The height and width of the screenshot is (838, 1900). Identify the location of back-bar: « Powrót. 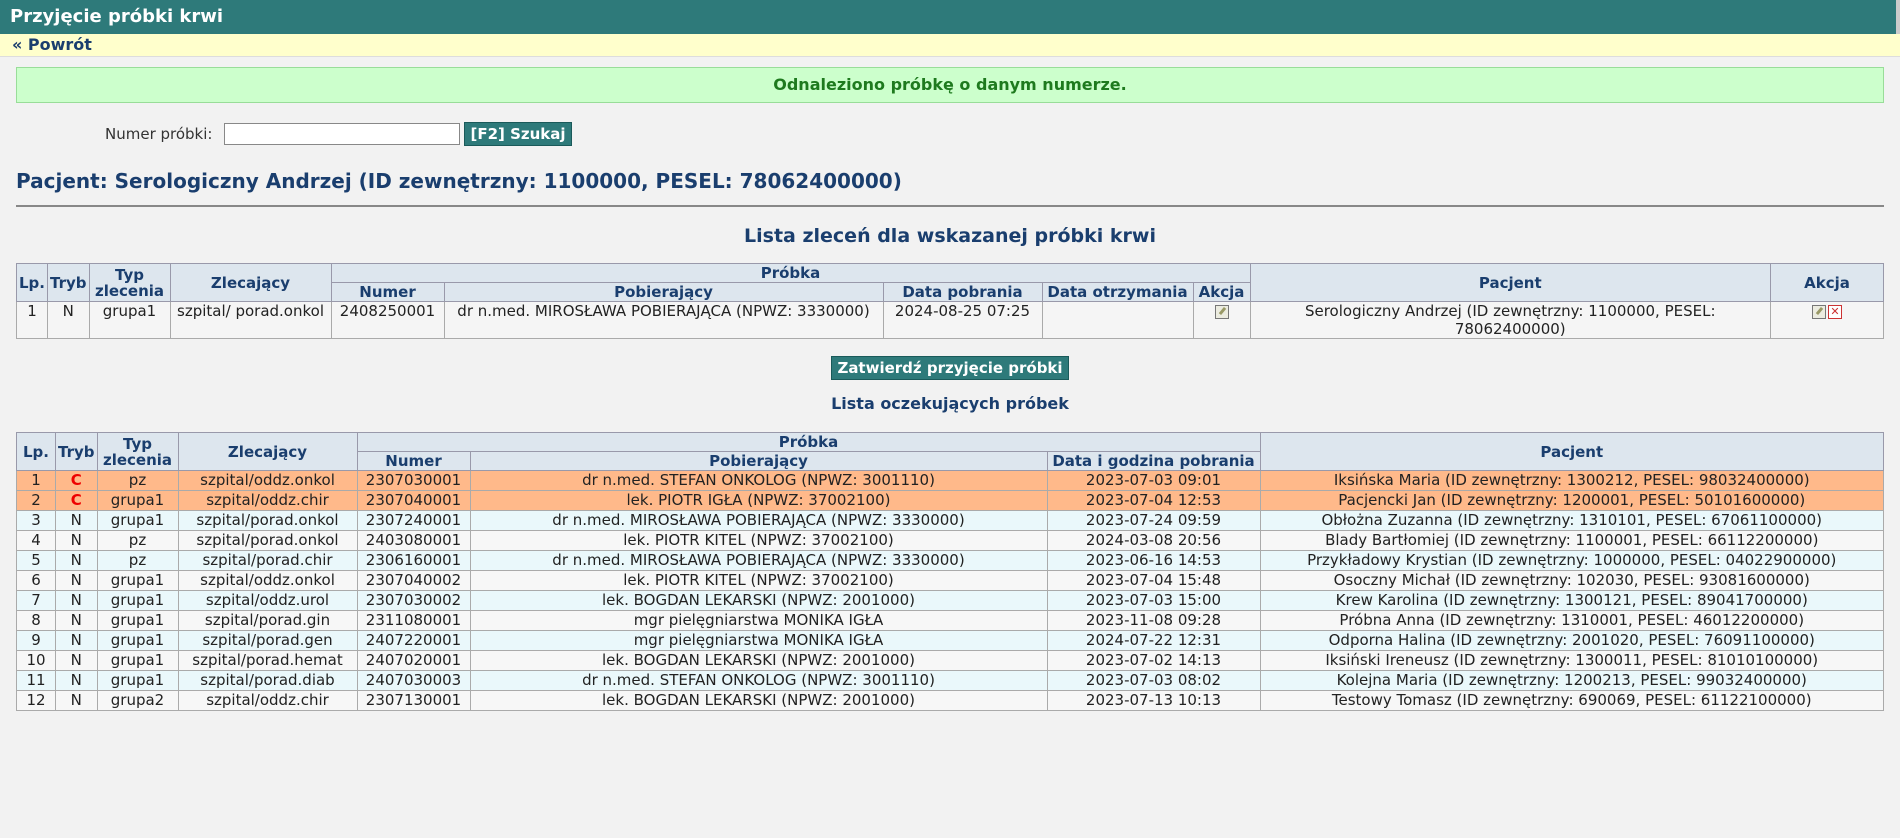
(950, 45).